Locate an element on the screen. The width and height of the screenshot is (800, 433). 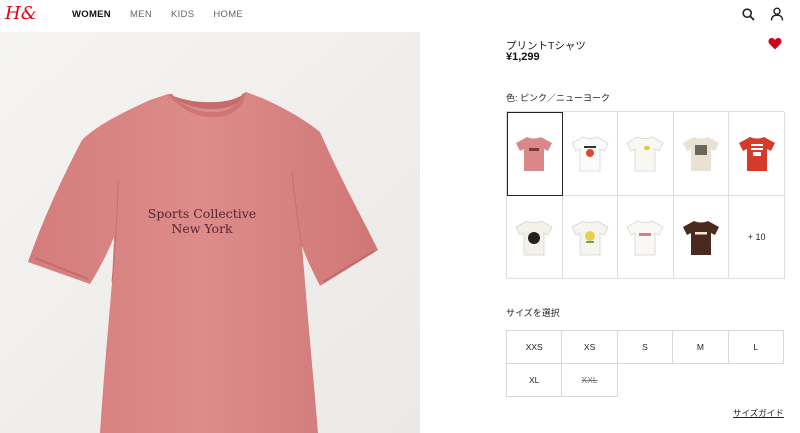
more-colors-label: + 10 is located at coordinates (756, 236).